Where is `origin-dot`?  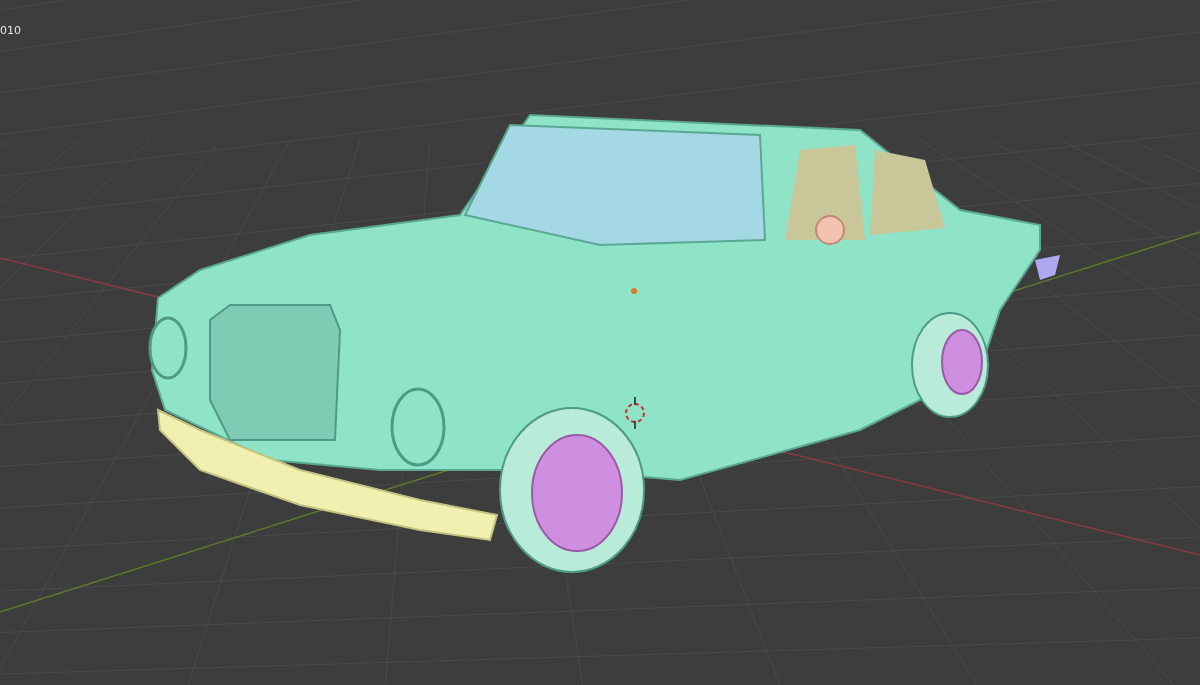
origin-dot is located at coordinates (634, 291).